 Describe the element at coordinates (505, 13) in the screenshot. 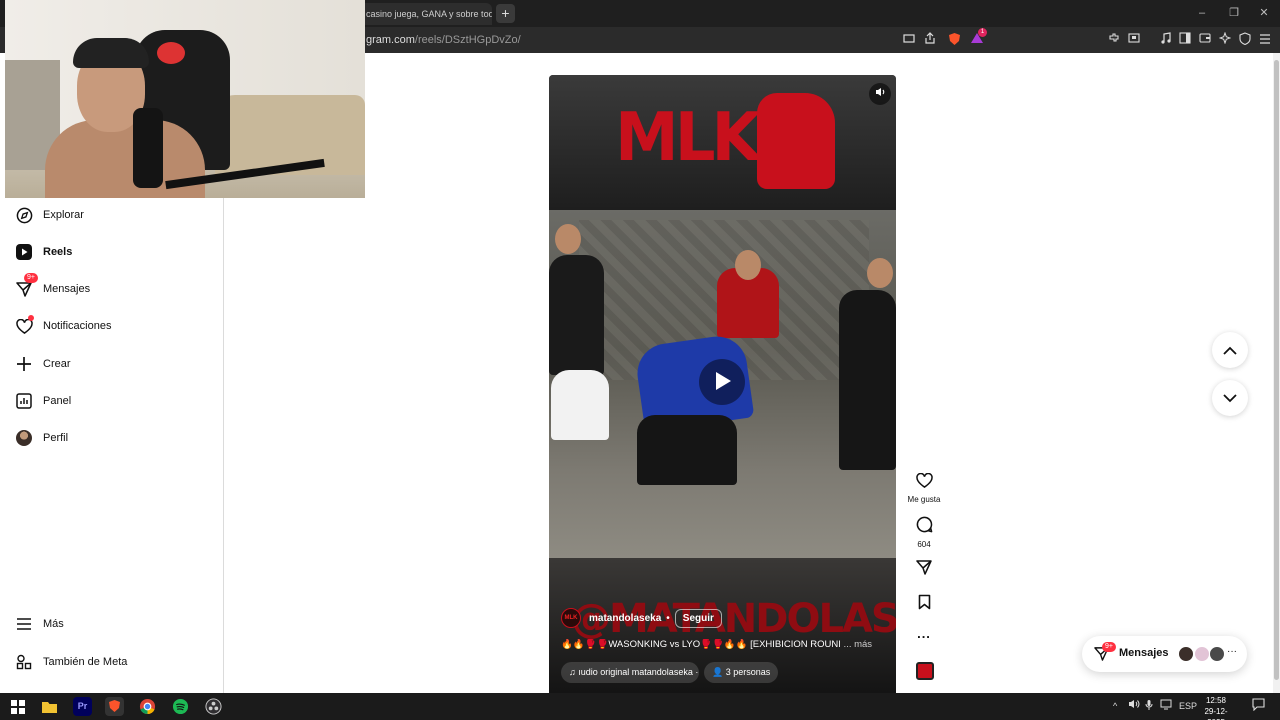

I see `new-tab-button: +` at that location.